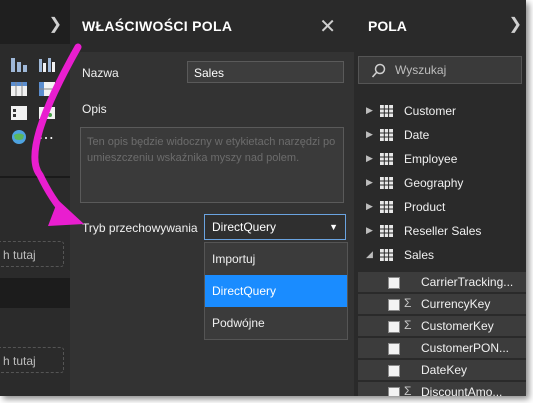 This screenshot has width=533, height=403. Describe the element at coordinates (276, 323) in the screenshot. I see `option-podwojne: Podwójne` at that location.